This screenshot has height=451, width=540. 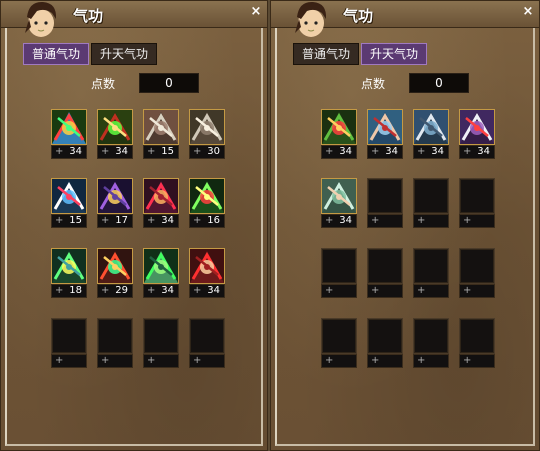 I want to click on red-flame-icon, so click(x=161, y=196).